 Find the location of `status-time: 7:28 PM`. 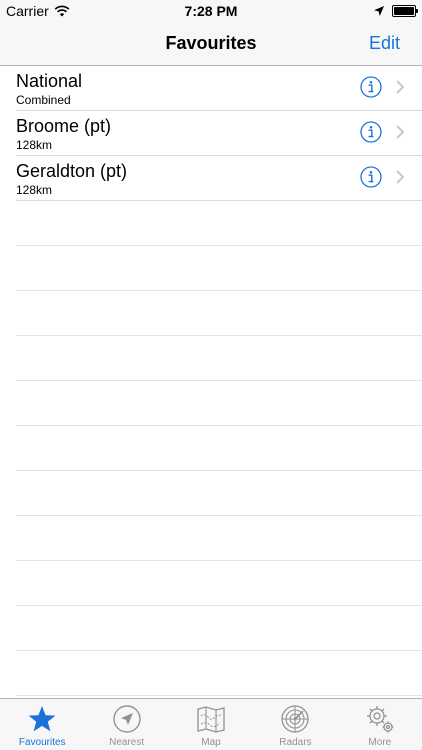

status-time: 7:28 PM is located at coordinates (211, 11).